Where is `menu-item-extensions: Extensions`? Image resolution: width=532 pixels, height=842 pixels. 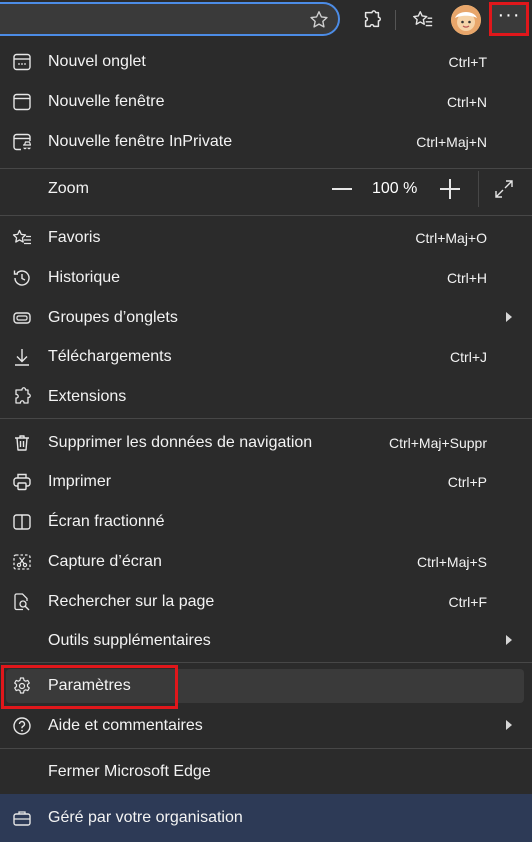
menu-item-extensions: Extensions is located at coordinates (266, 397).